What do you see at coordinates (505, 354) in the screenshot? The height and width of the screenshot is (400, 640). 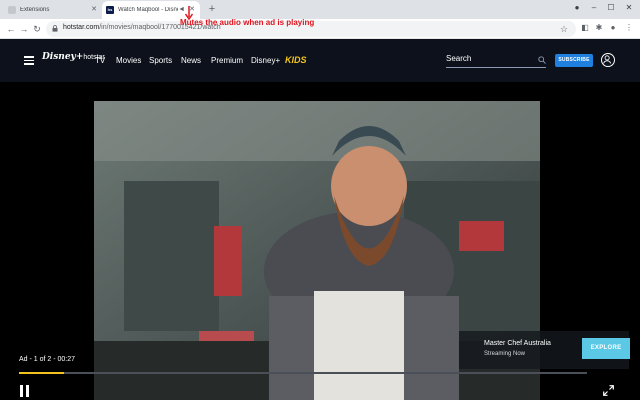 I see `promo-subtitle: Streaming Now` at bounding box center [505, 354].